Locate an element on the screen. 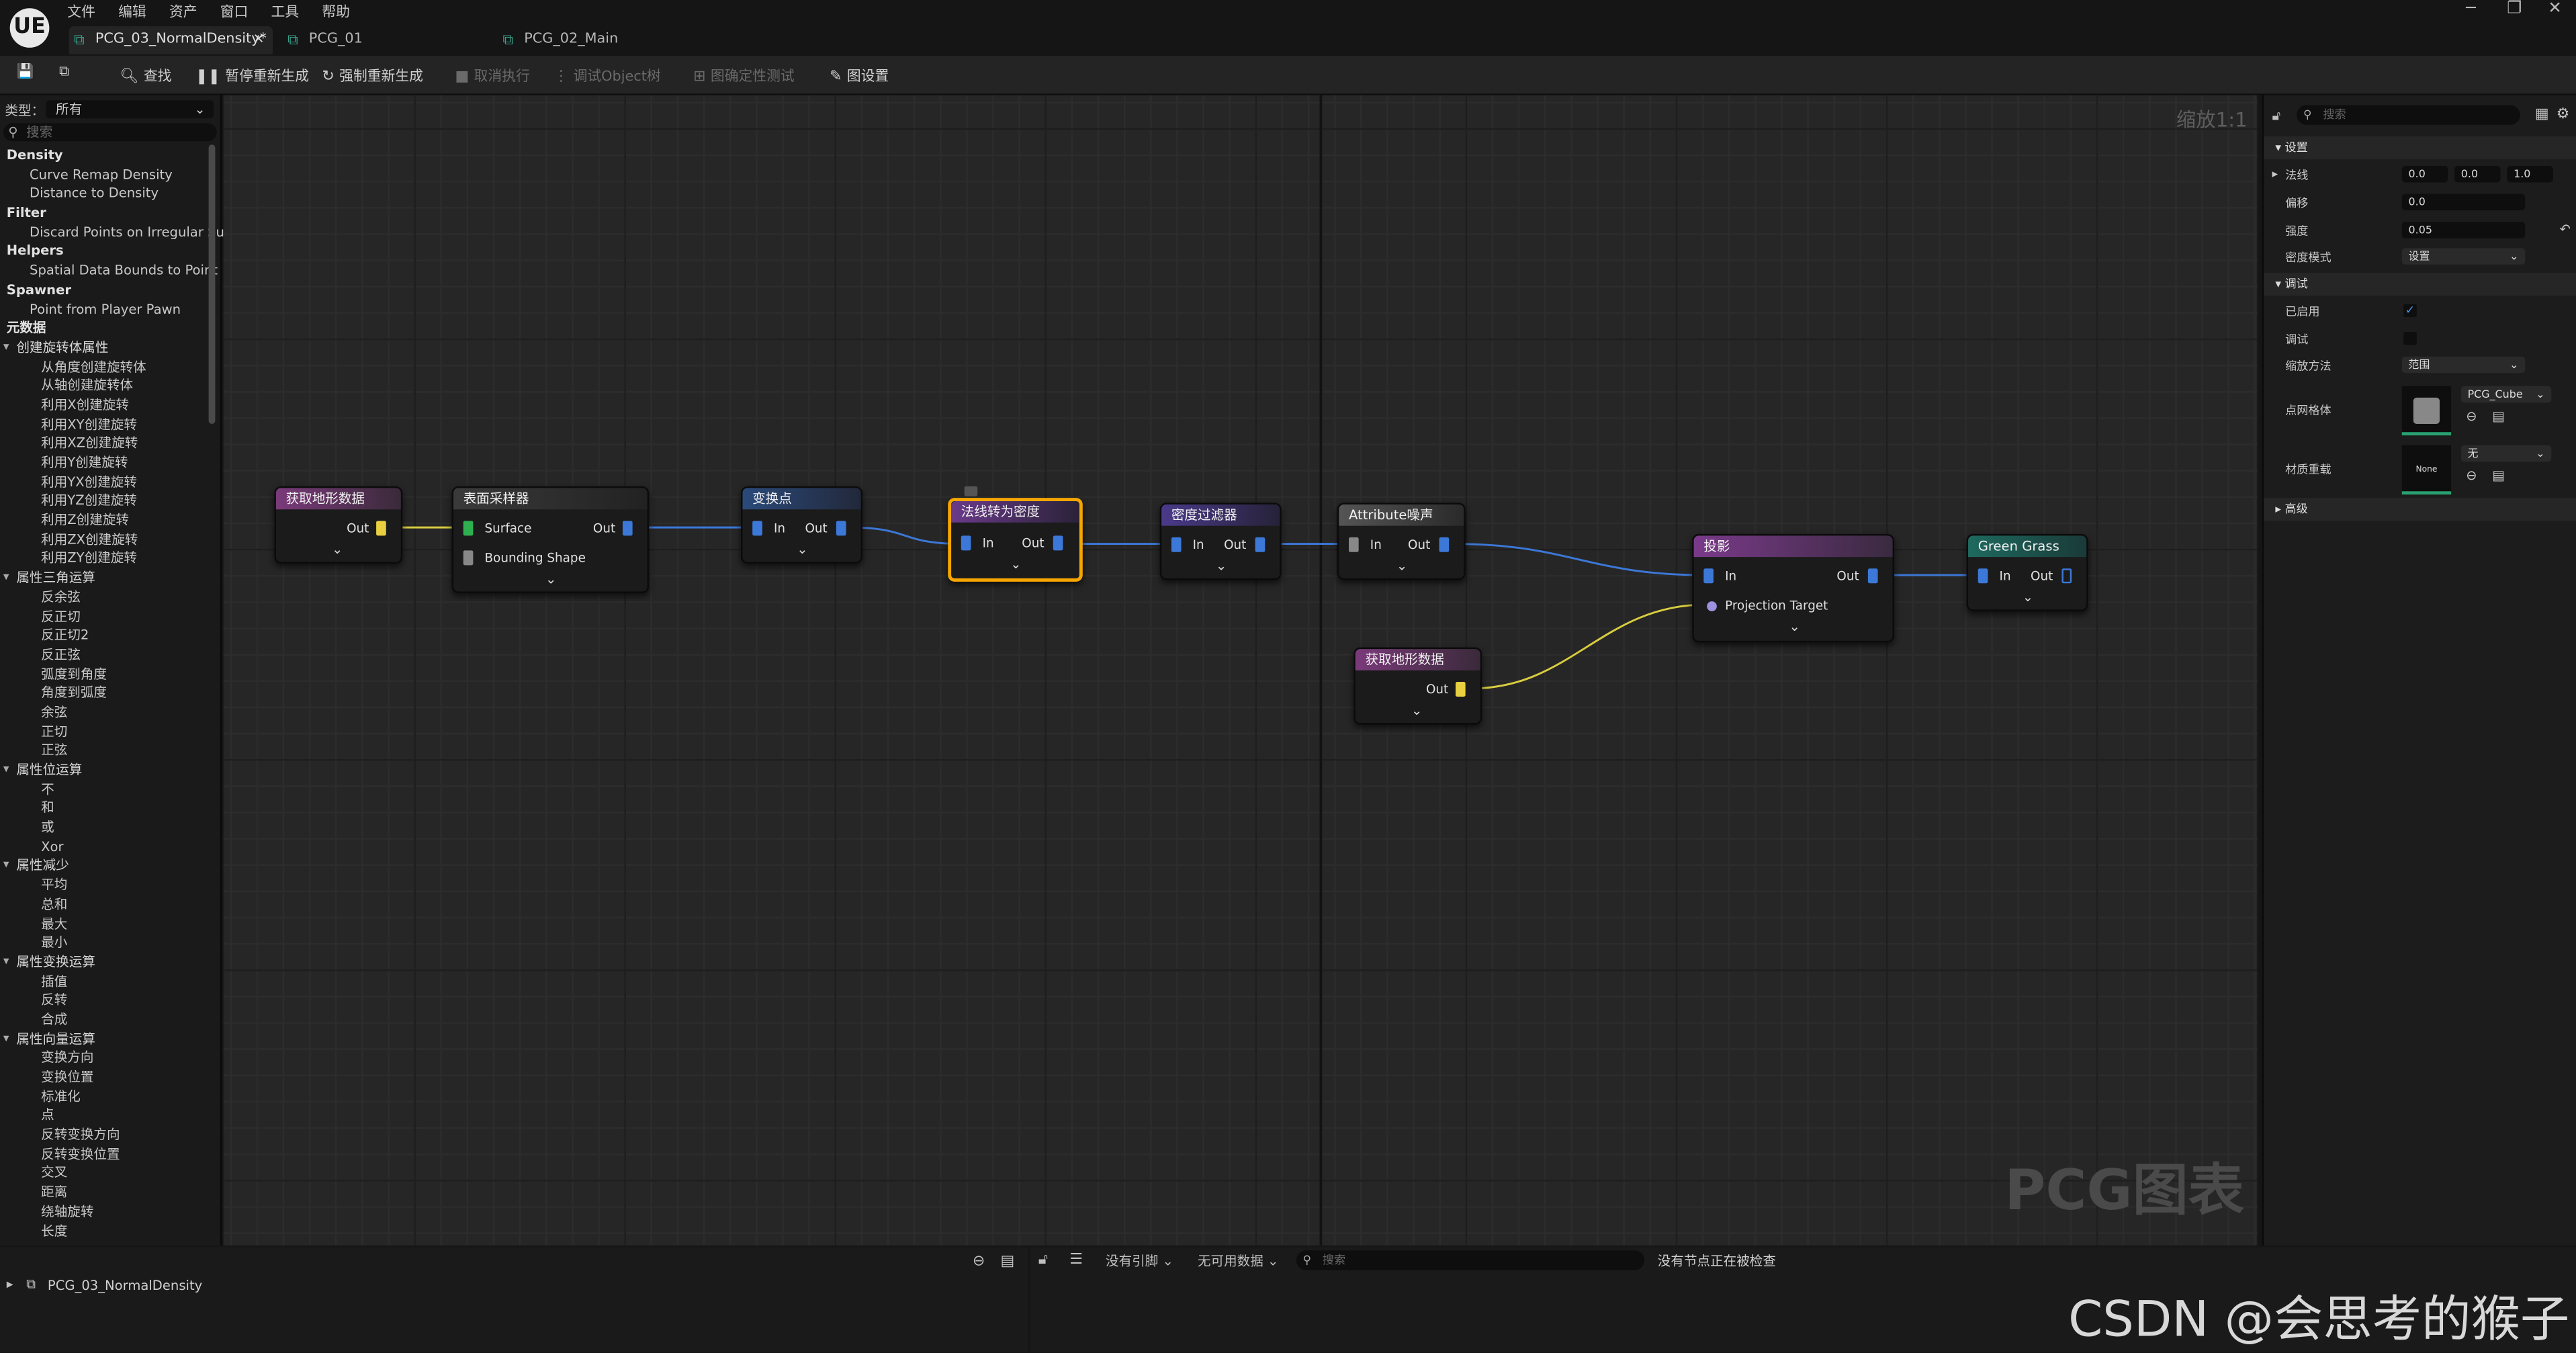  tree-item: 利用Y创建旋转 is located at coordinates (105, 463).